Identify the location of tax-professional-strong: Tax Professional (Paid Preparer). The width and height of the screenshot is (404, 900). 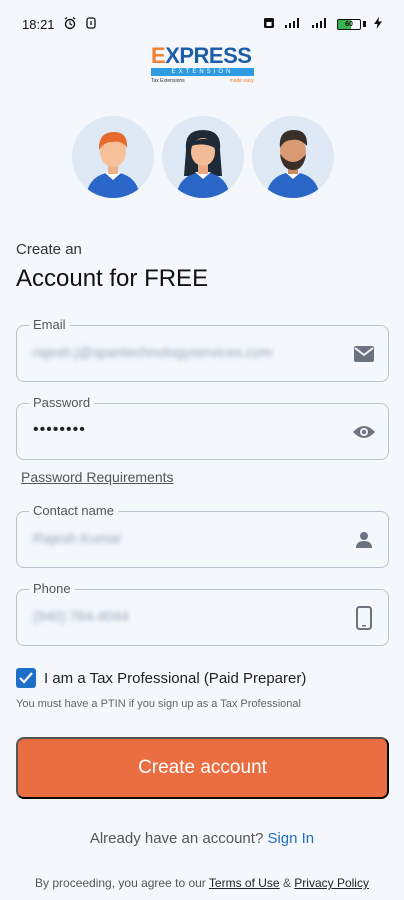
(198, 678).